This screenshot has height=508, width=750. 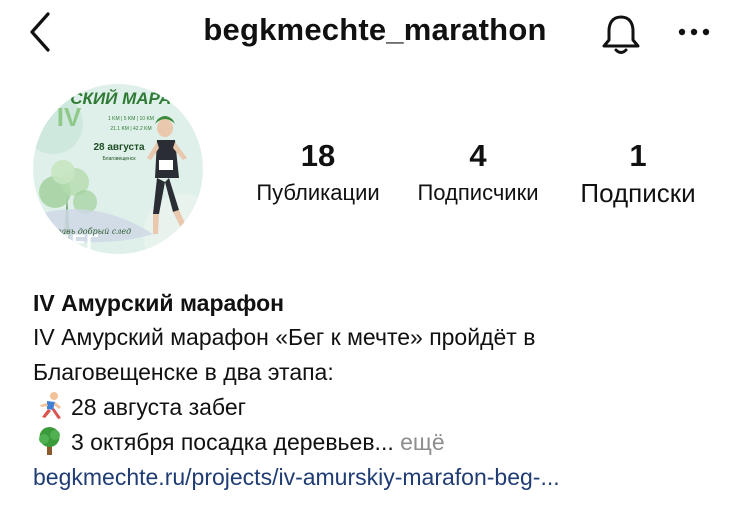 I want to click on stat-followers-label: Подписчики, so click(x=478, y=192).